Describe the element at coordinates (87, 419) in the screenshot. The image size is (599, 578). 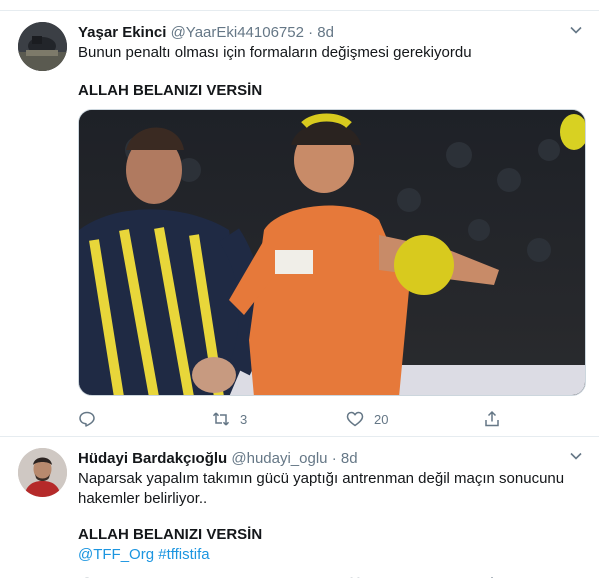
I see `reply-icon` at that location.